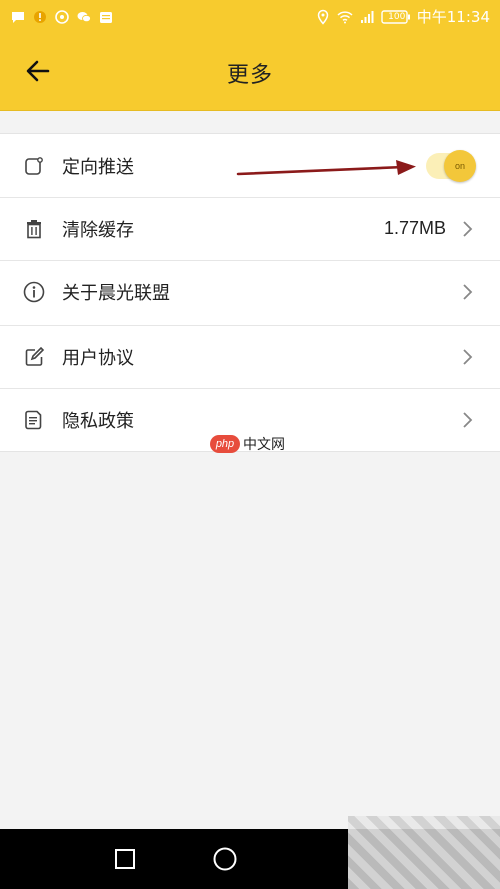 The height and width of the screenshot is (889, 500). I want to click on page-title: 更多, so click(249, 75).